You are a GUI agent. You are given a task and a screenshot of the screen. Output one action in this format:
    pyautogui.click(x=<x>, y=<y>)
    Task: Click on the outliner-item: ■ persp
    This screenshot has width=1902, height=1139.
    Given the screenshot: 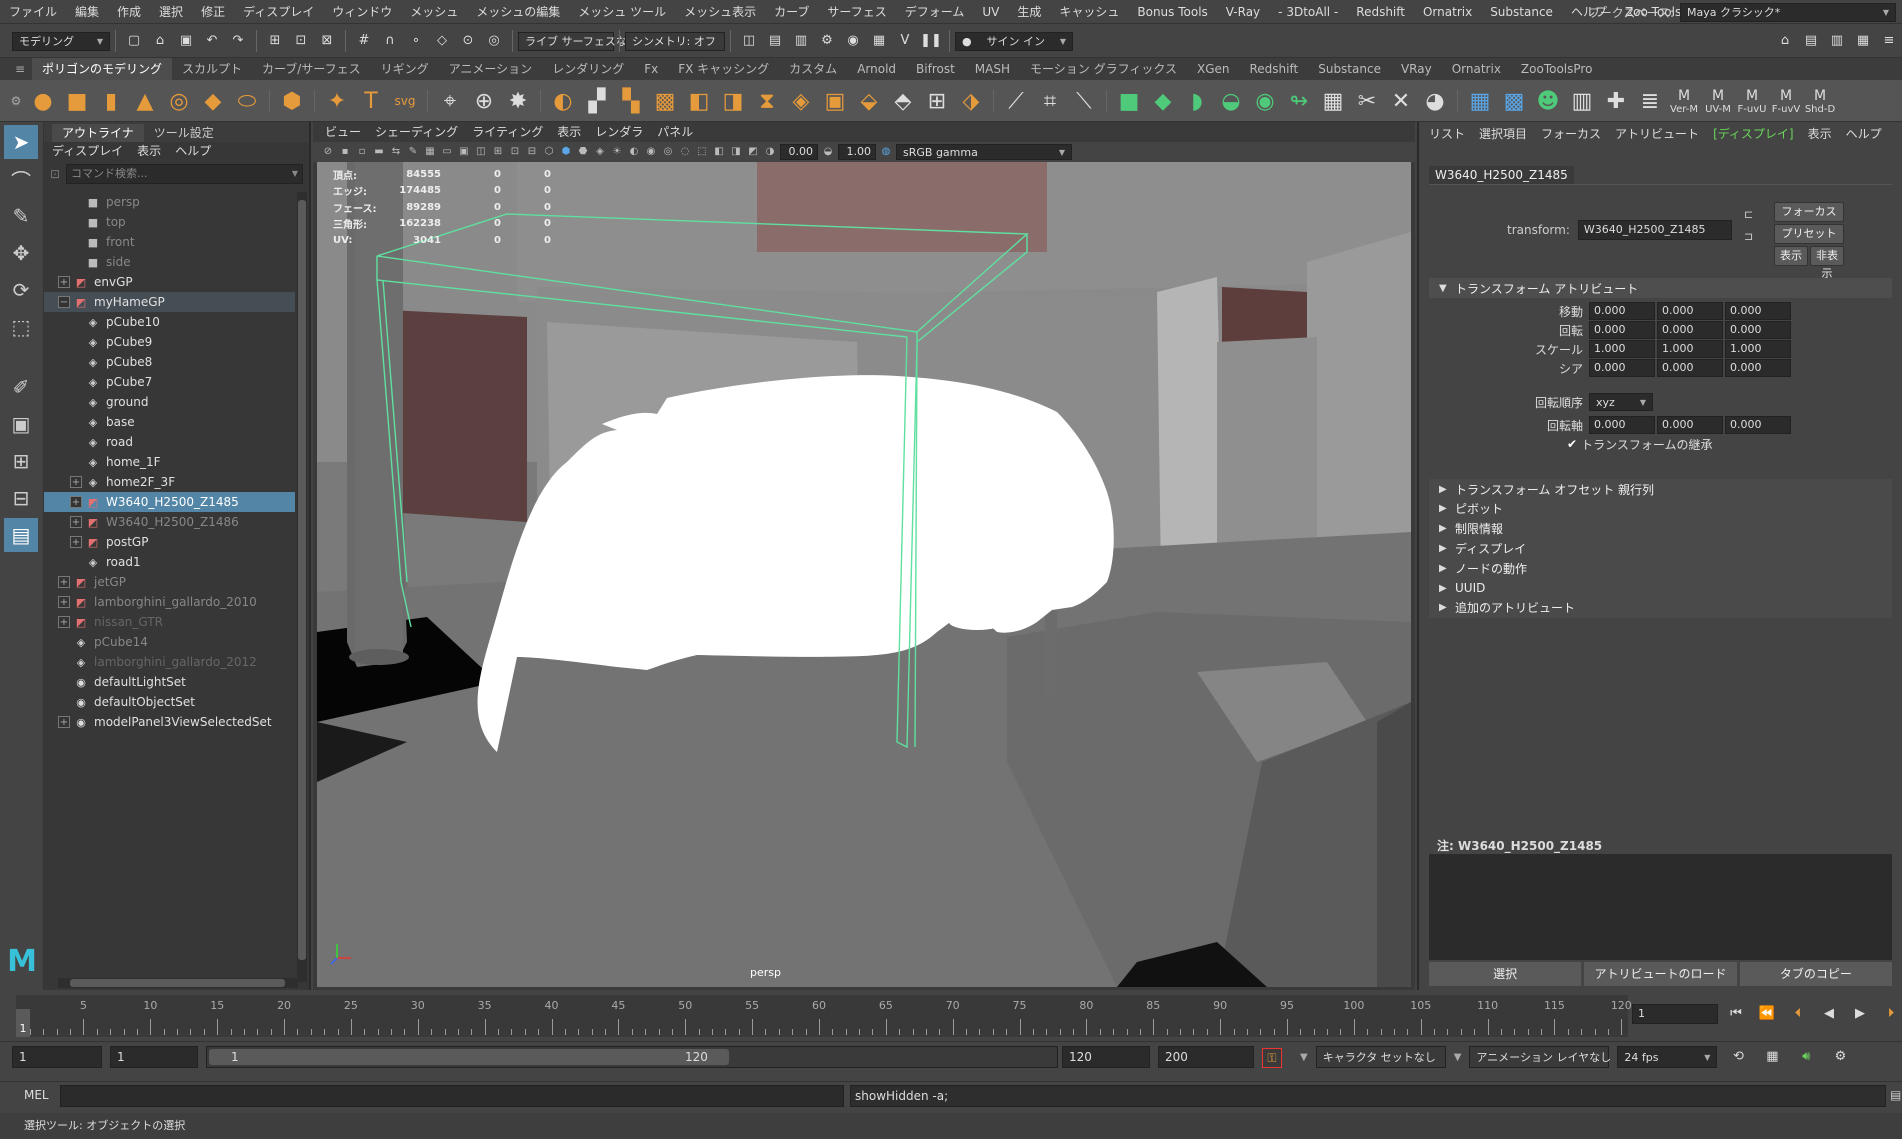 What is the action you would take?
    pyautogui.click(x=169, y=202)
    